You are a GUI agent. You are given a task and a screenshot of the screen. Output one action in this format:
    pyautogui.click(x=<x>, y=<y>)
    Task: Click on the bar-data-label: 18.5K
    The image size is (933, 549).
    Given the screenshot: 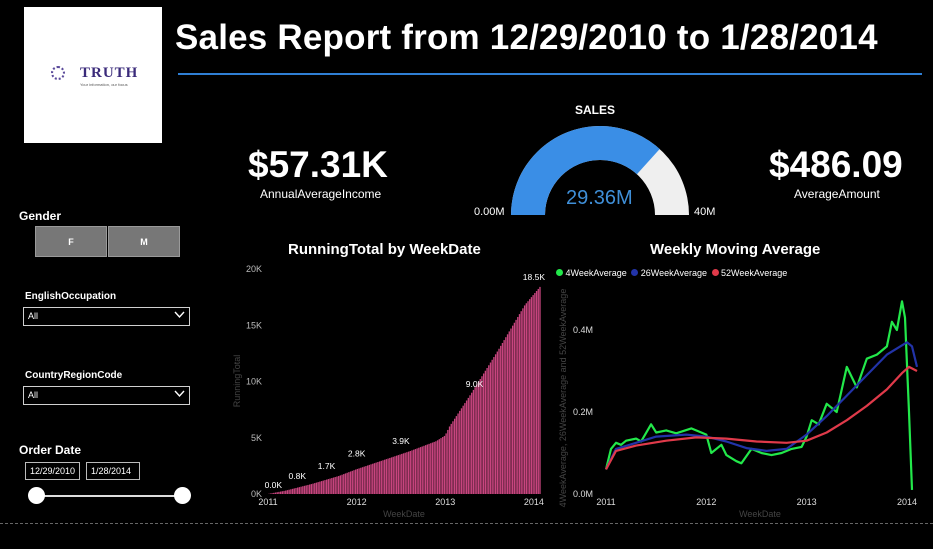 What is the action you would take?
    pyautogui.click(x=534, y=277)
    